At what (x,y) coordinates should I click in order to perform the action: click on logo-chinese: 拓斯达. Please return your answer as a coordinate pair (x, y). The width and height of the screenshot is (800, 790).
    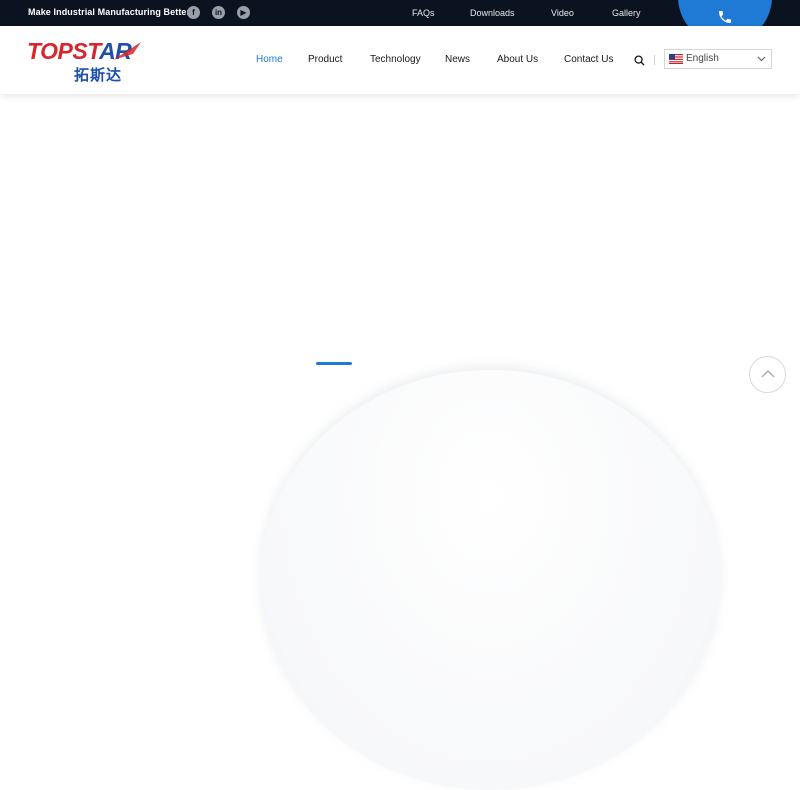
    Looking at the image, I should click on (98, 75).